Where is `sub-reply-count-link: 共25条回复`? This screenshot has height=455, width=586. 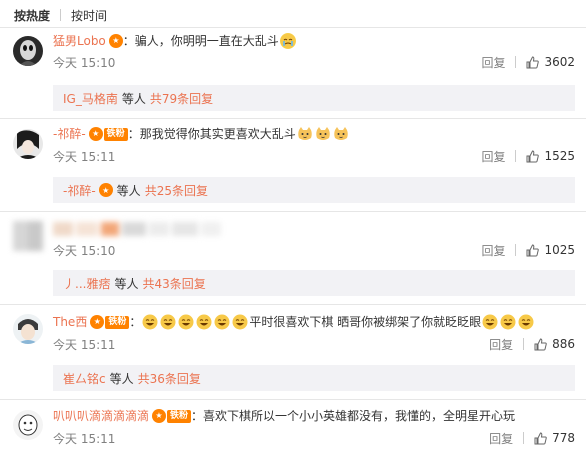 sub-reply-count-link: 共25条回复 is located at coordinates (176, 190).